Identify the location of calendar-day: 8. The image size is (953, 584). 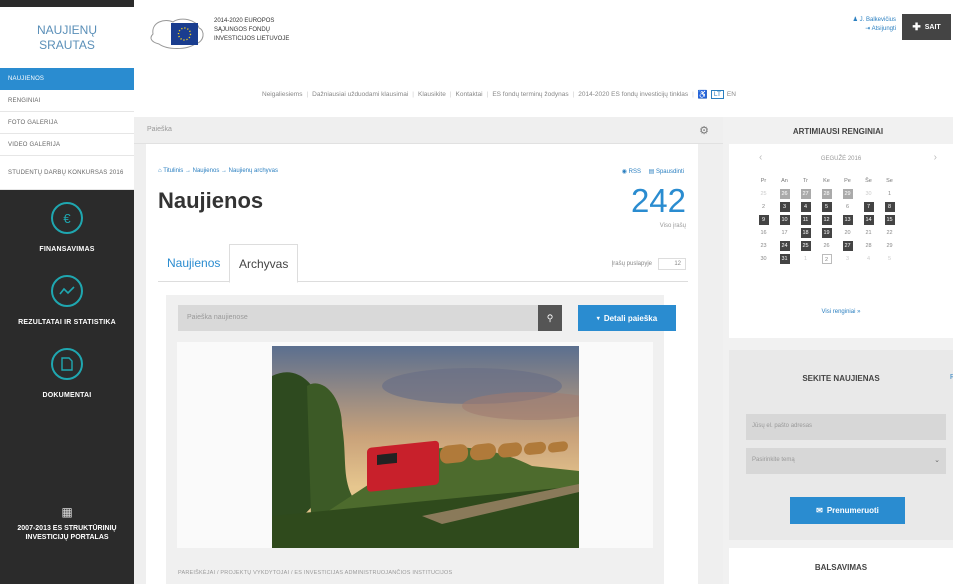
(889, 207).